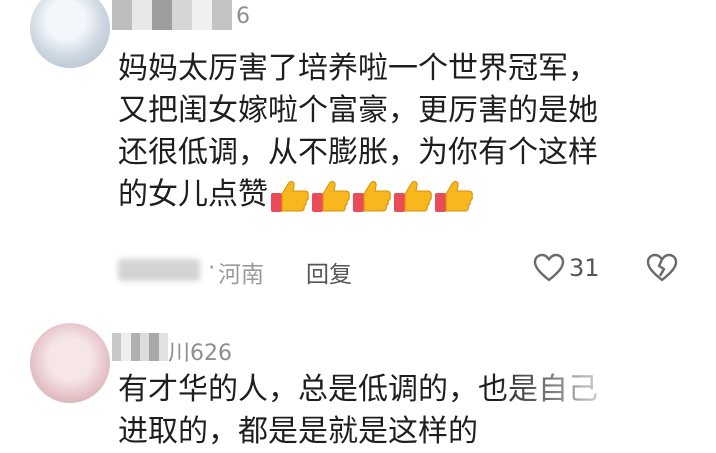  What do you see at coordinates (329, 272) in the screenshot?
I see `reply-button: 回复` at bounding box center [329, 272].